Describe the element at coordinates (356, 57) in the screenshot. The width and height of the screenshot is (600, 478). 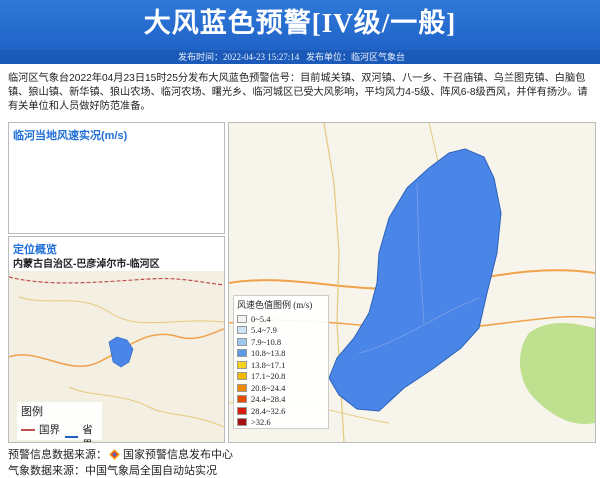
I see `publisher: 发布单位：临河区气象台` at that location.